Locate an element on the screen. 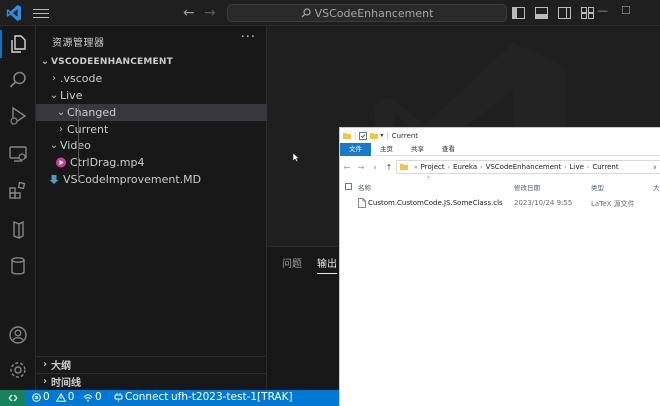  file-name: Custom.CustomCode.JS.SomeClass.cls is located at coordinates (435, 203).